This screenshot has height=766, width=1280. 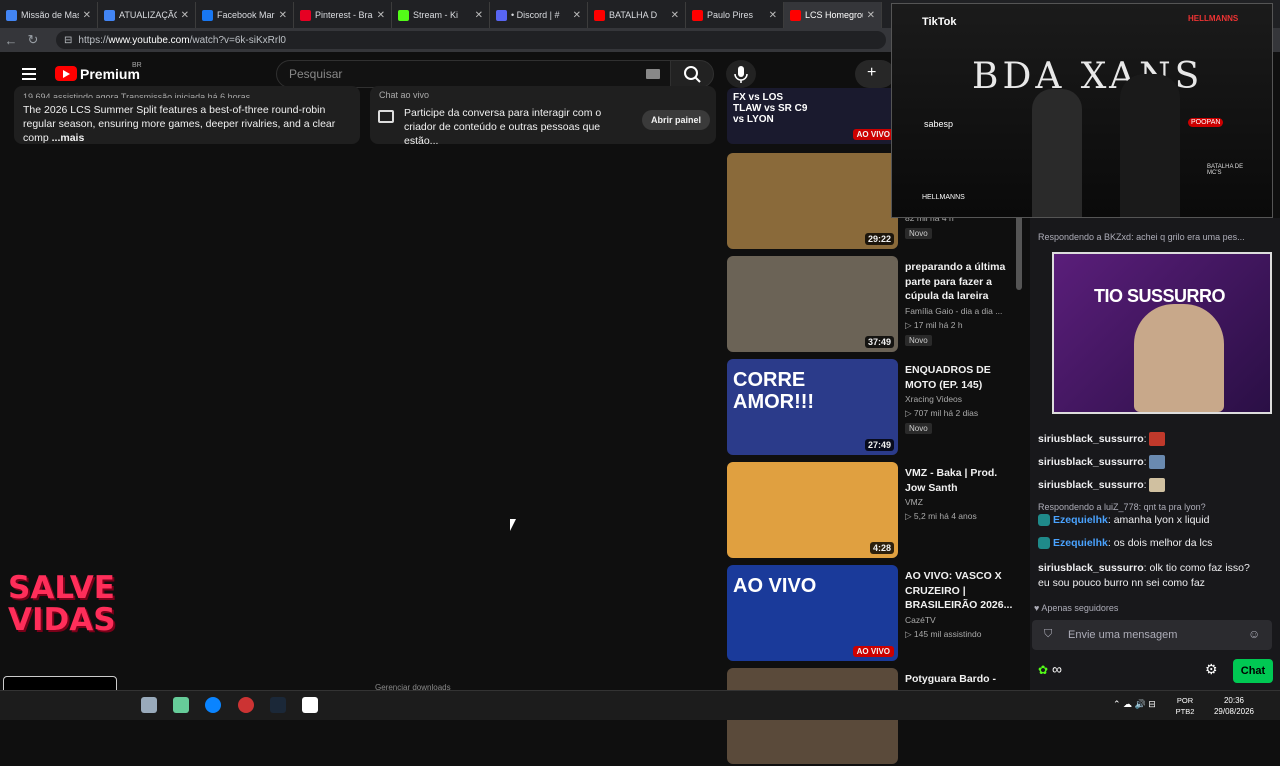 I want to click on video-thumbnail: 4:28, so click(x=812, y=510).